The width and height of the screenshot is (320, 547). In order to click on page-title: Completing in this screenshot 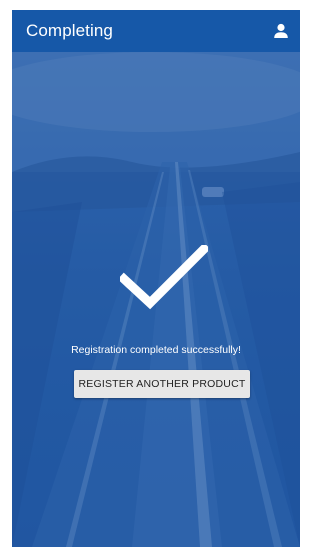, I will do `click(69, 30)`.